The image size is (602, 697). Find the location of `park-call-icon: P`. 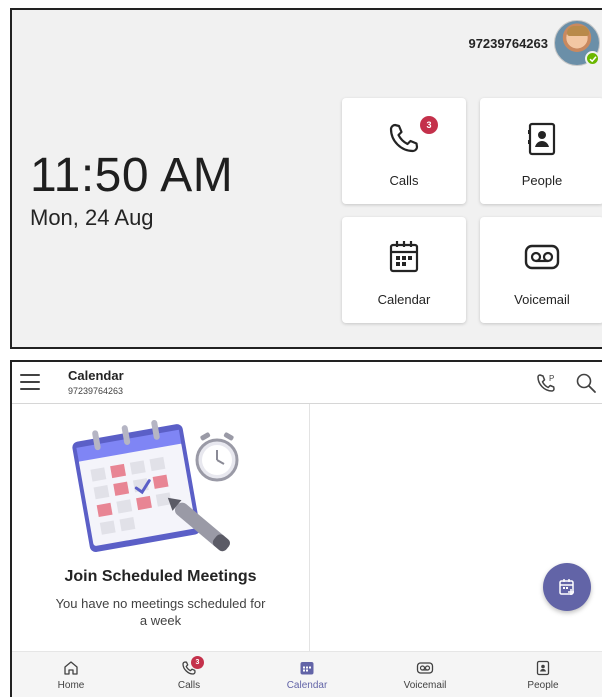

park-call-icon: P is located at coordinates (546, 383).